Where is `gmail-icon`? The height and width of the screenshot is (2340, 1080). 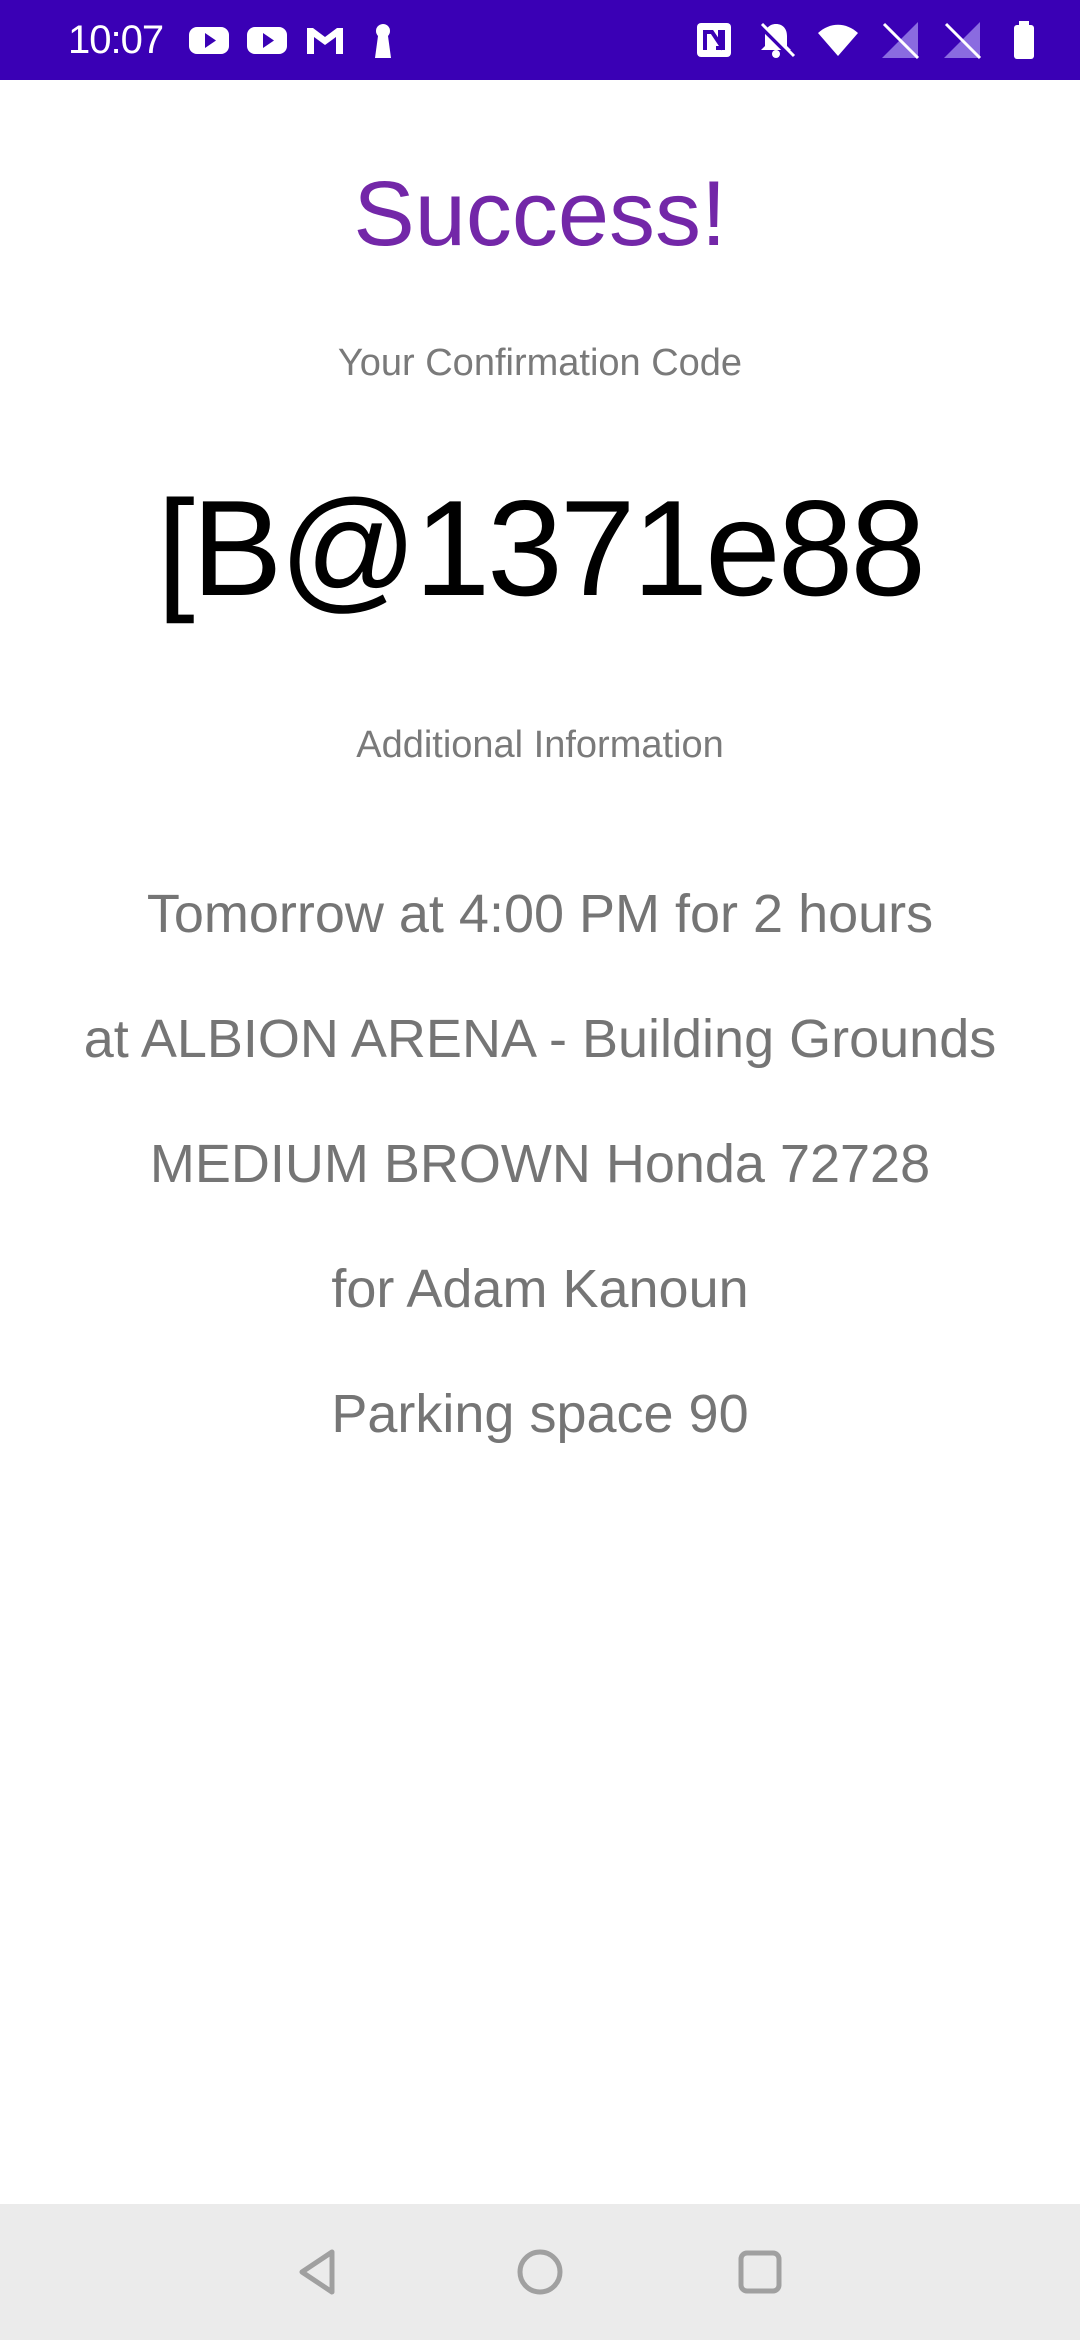 gmail-icon is located at coordinates (325, 40).